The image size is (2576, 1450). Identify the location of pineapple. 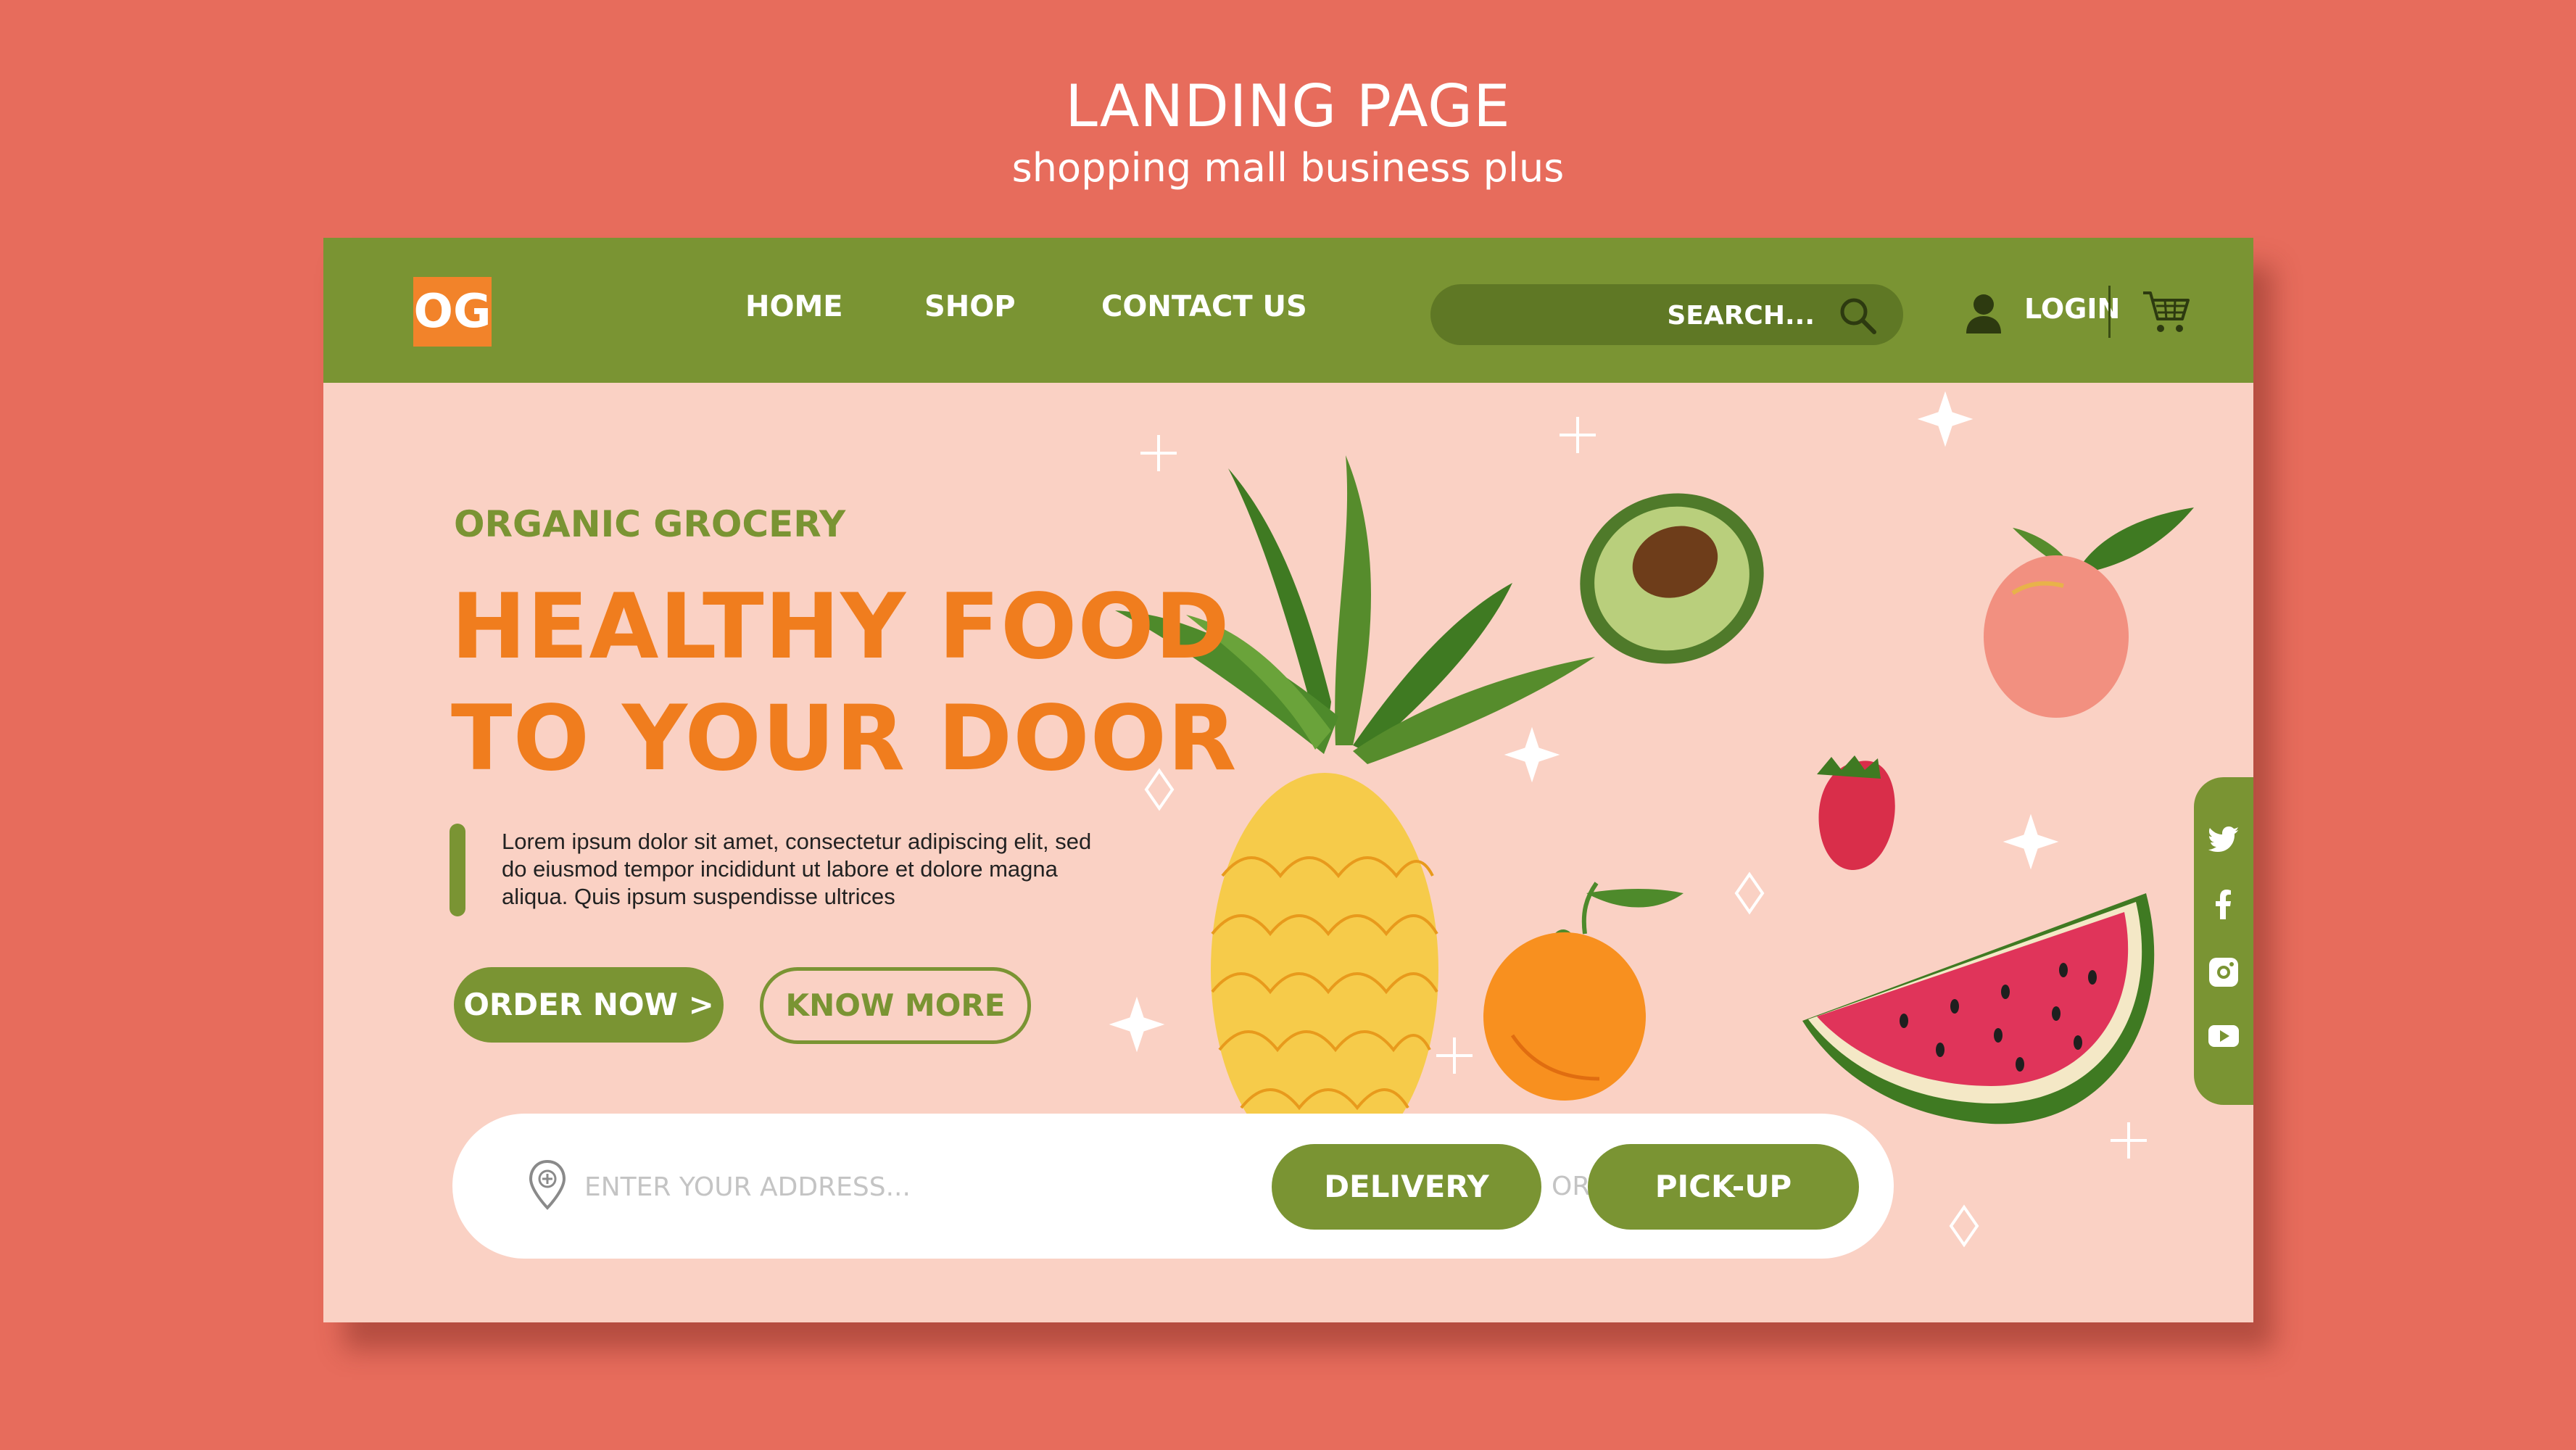
(1355, 811).